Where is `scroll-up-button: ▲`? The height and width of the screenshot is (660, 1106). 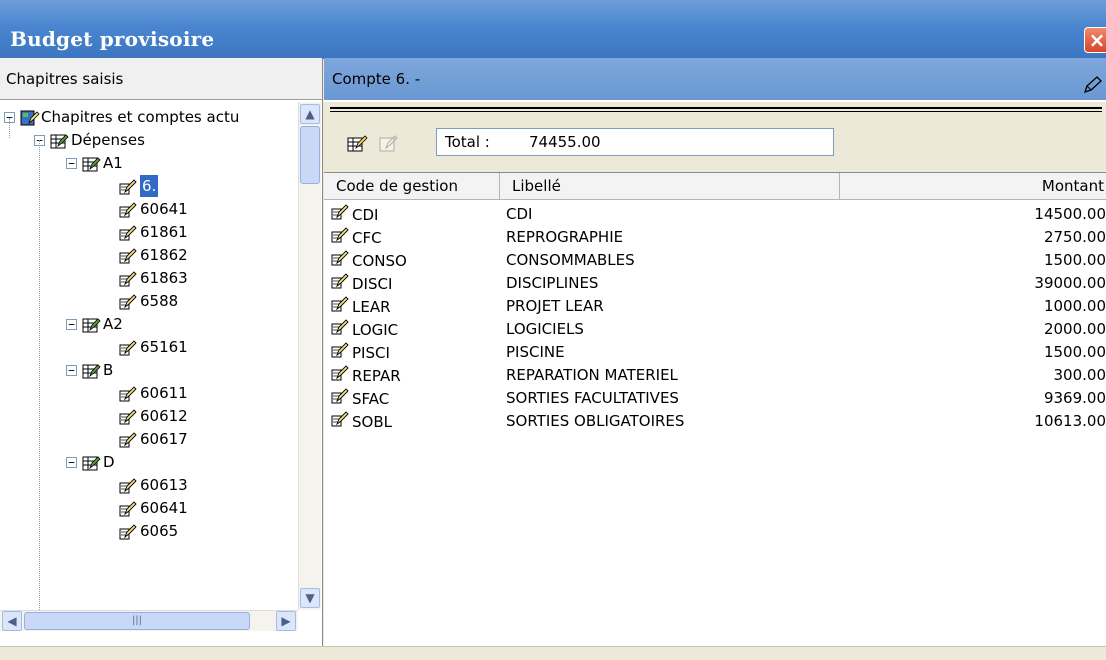 scroll-up-button: ▲ is located at coordinates (310, 114).